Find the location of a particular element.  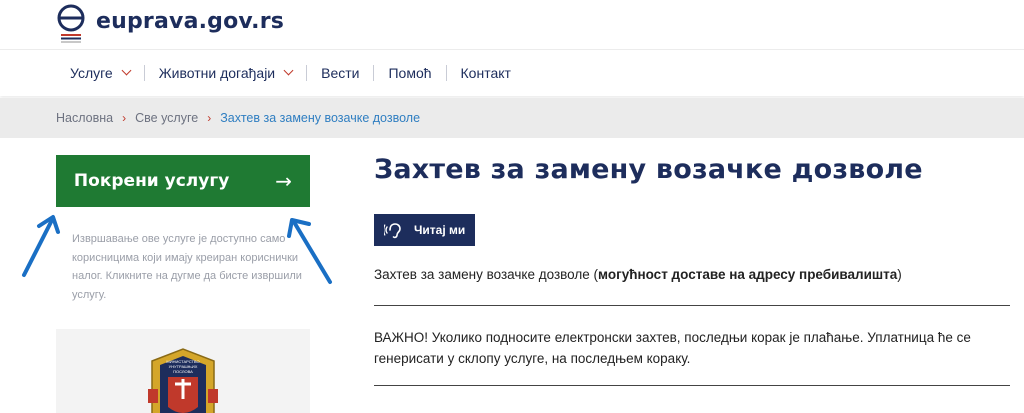

nav-item-label: Контакт is located at coordinates (485, 73).